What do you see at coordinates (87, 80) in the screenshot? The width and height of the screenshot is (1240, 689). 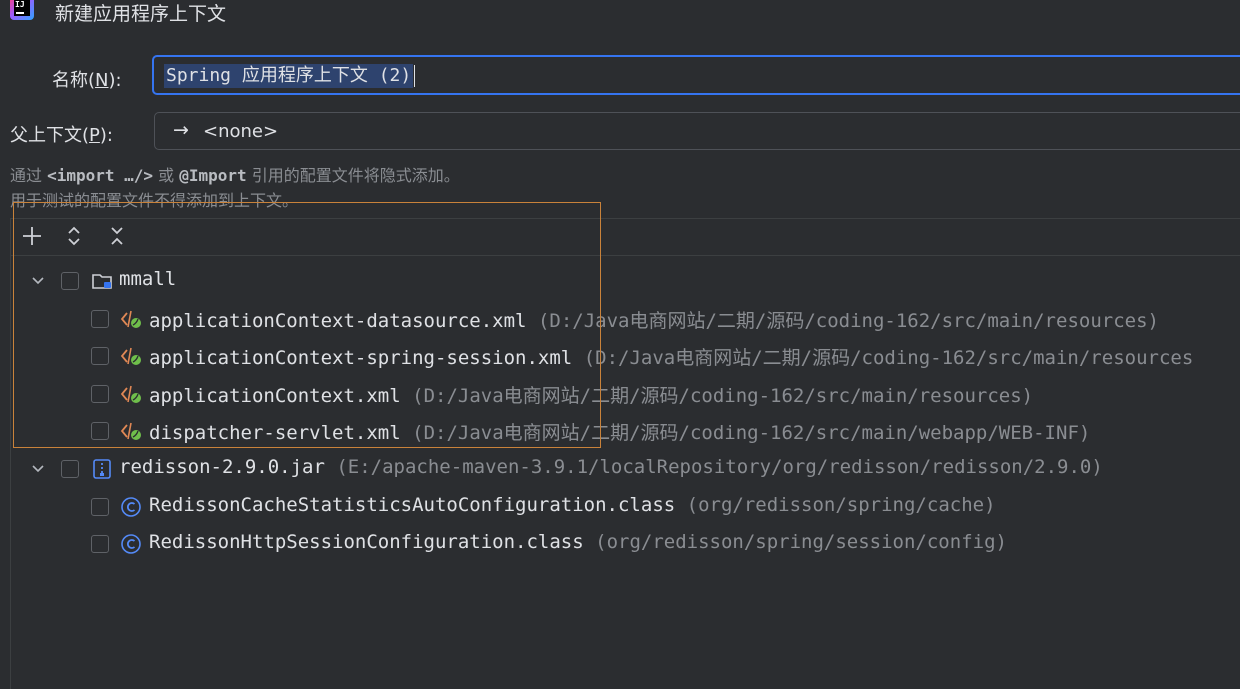 I see `name-label: 名称(N):` at bounding box center [87, 80].